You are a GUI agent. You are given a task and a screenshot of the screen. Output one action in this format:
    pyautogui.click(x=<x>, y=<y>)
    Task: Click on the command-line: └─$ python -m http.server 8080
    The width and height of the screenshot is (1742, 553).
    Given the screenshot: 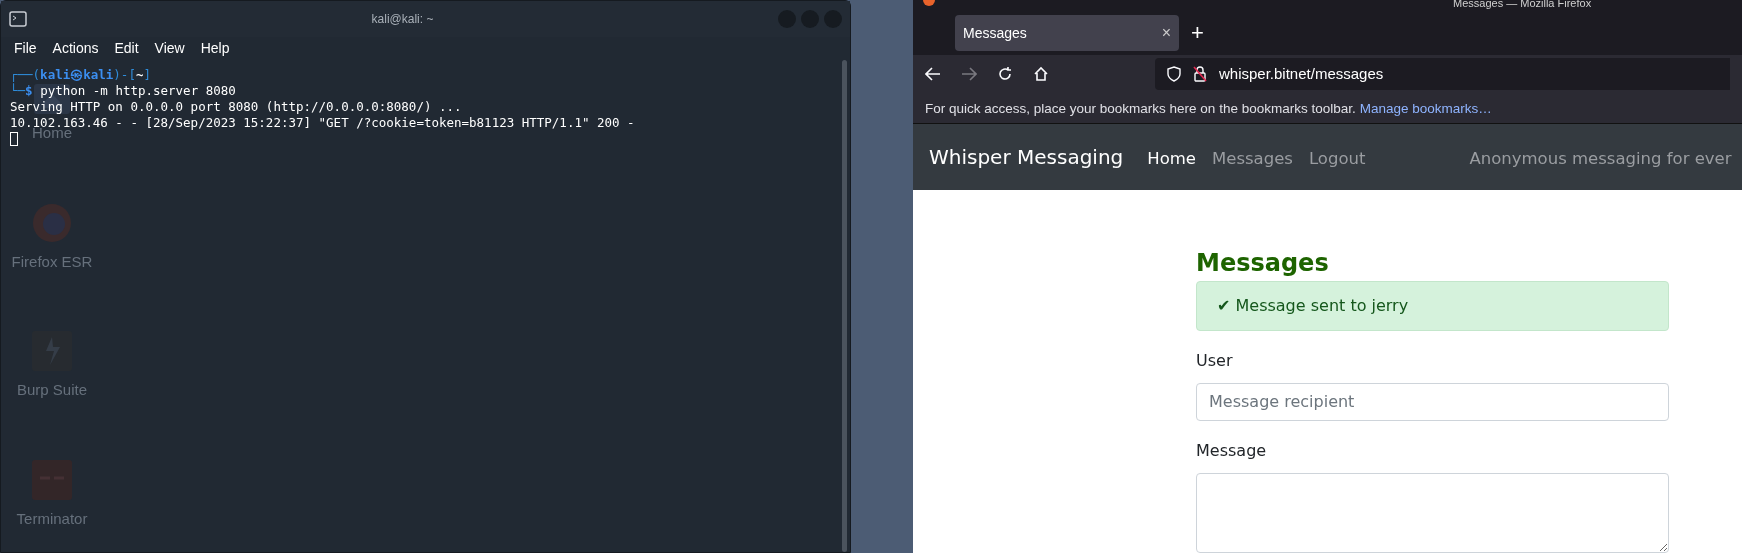 What is the action you would take?
    pyautogui.click(x=123, y=91)
    